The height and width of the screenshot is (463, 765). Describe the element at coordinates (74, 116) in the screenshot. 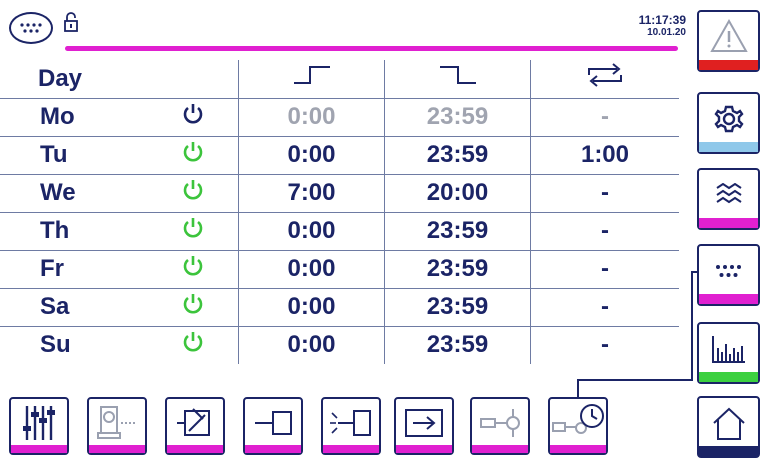

I see `day-label: Mo` at that location.